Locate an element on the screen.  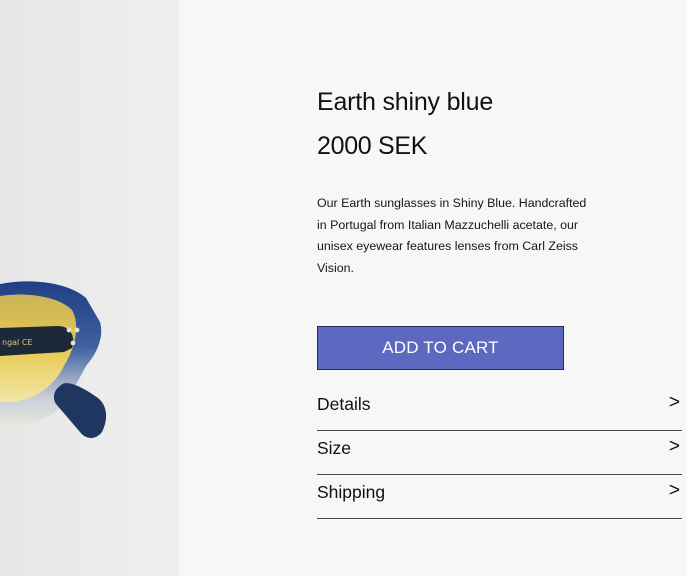
accordion-shipping-label: Shipping is located at coordinates (351, 492).